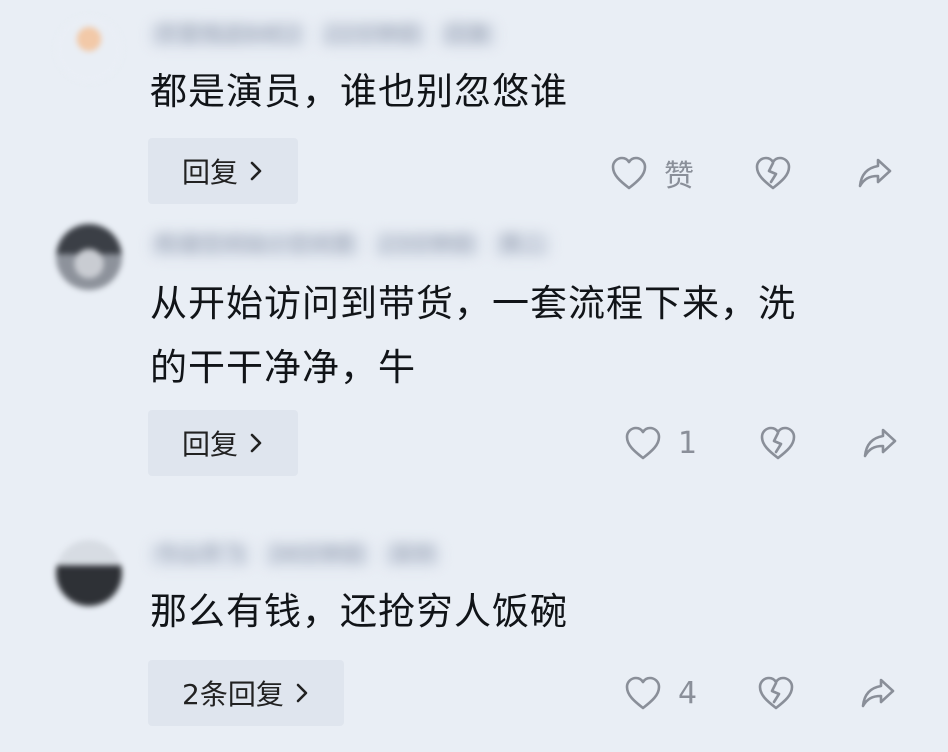 The height and width of the screenshot is (752, 948). What do you see at coordinates (317, 555) in the screenshot?
I see `timestamp: 34分钟前` at bounding box center [317, 555].